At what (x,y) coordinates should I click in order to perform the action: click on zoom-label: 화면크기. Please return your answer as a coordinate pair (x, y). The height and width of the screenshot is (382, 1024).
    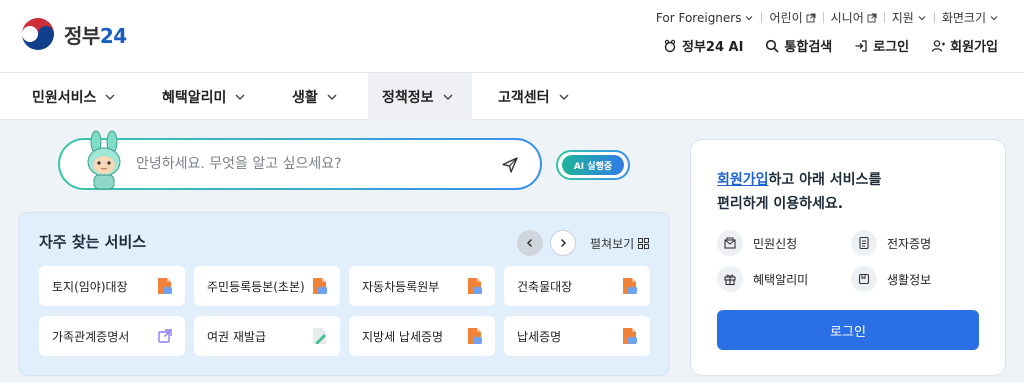
    Looking at the image, I should click on (963, 18).